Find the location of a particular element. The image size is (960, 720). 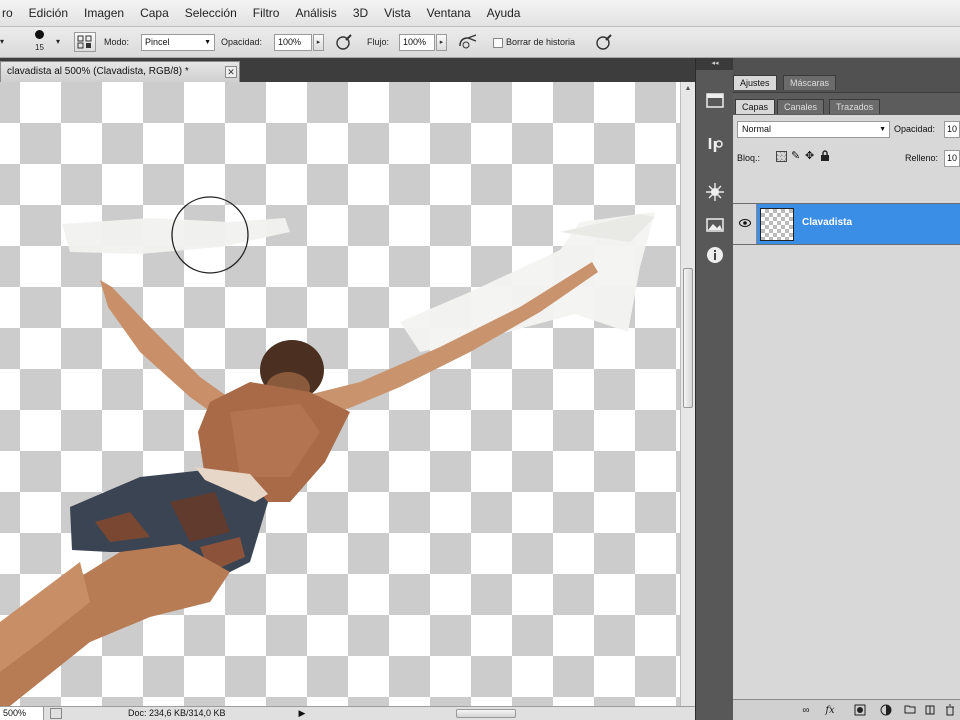

trash-icon is located at coordinates (950, 711).